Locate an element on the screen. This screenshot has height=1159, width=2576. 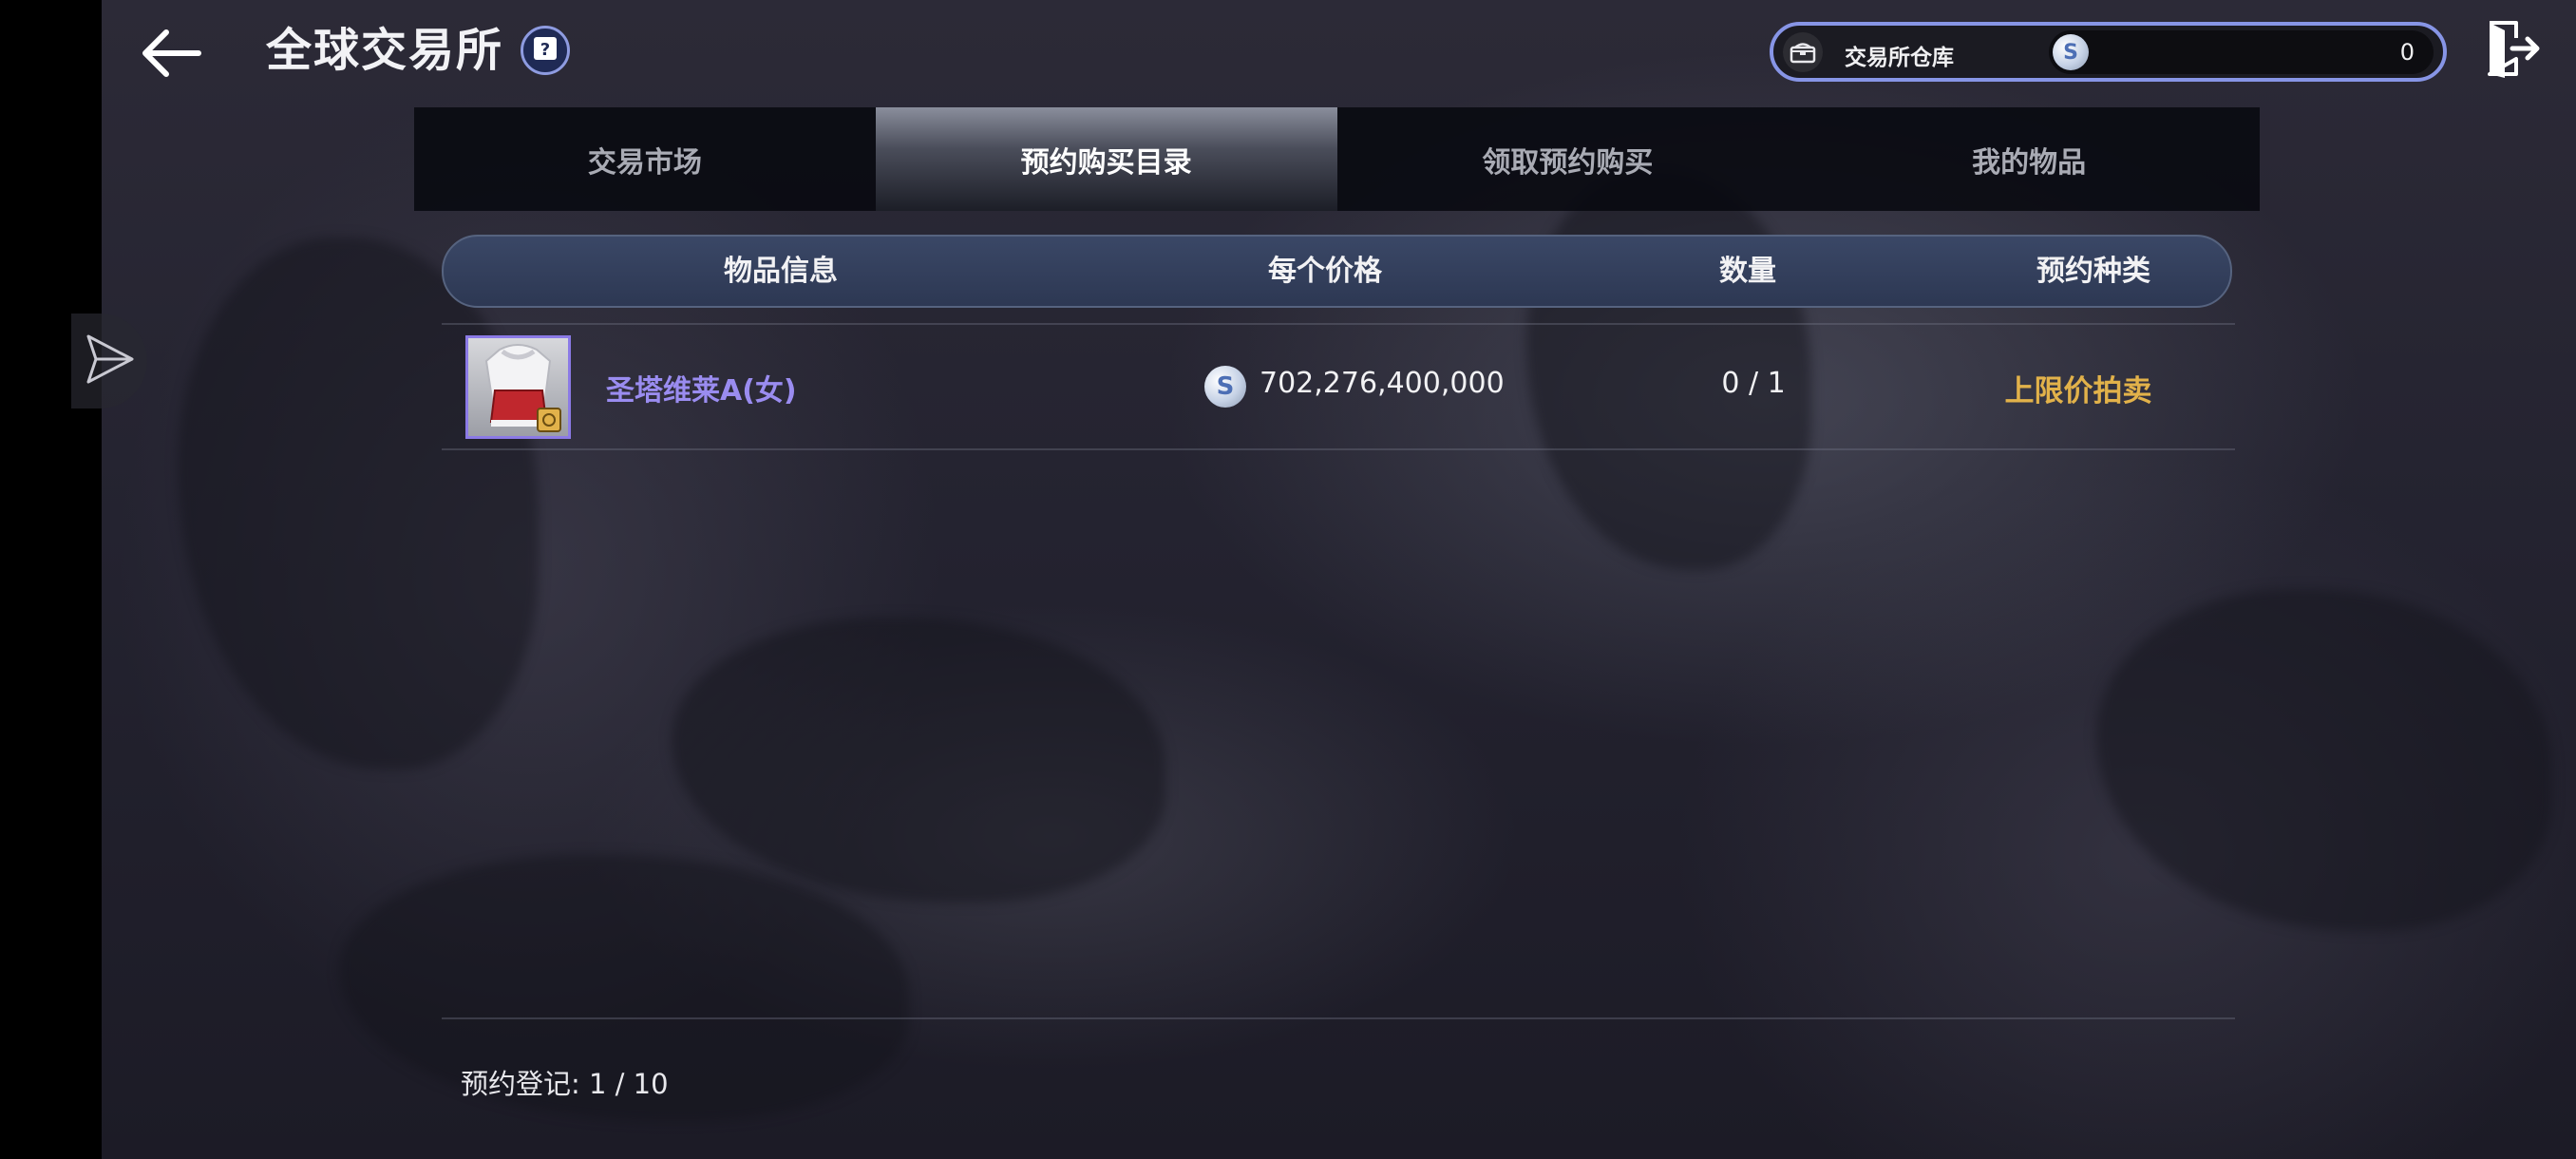
tab-claim-reserved-purchase: 领取预约购买 is located at coordinates (1568, 159).